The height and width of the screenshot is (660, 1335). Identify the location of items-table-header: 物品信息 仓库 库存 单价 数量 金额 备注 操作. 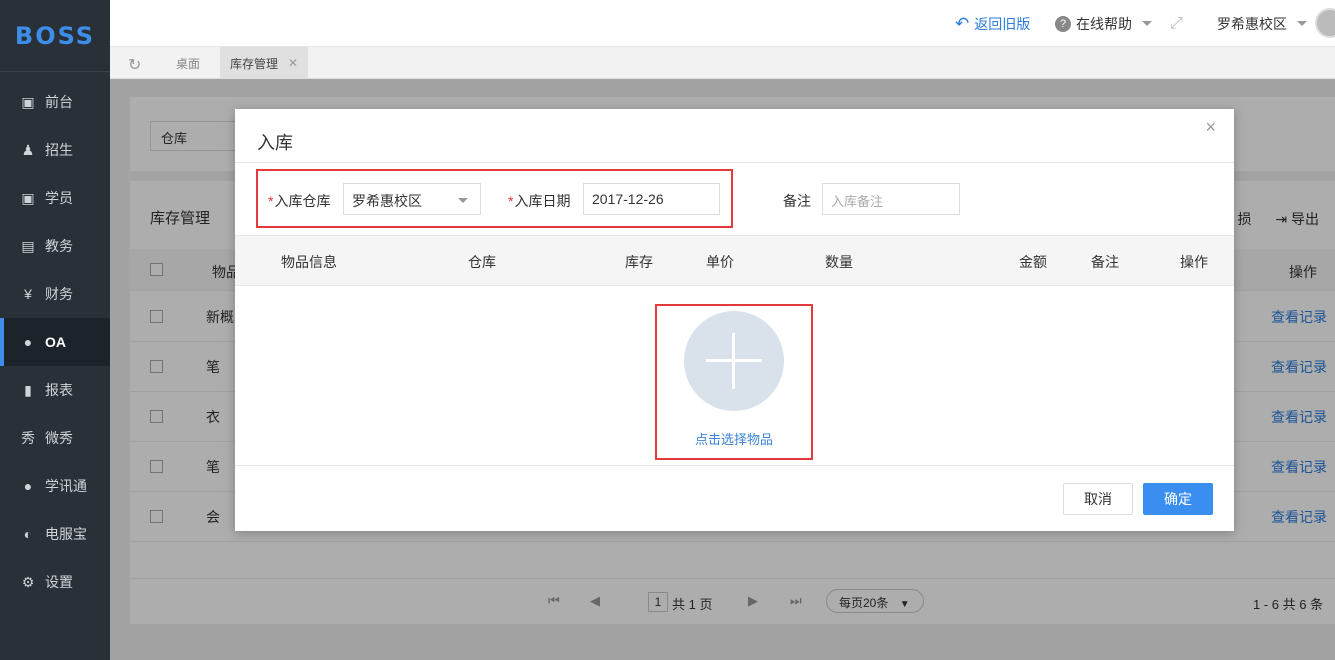
(734, 260).